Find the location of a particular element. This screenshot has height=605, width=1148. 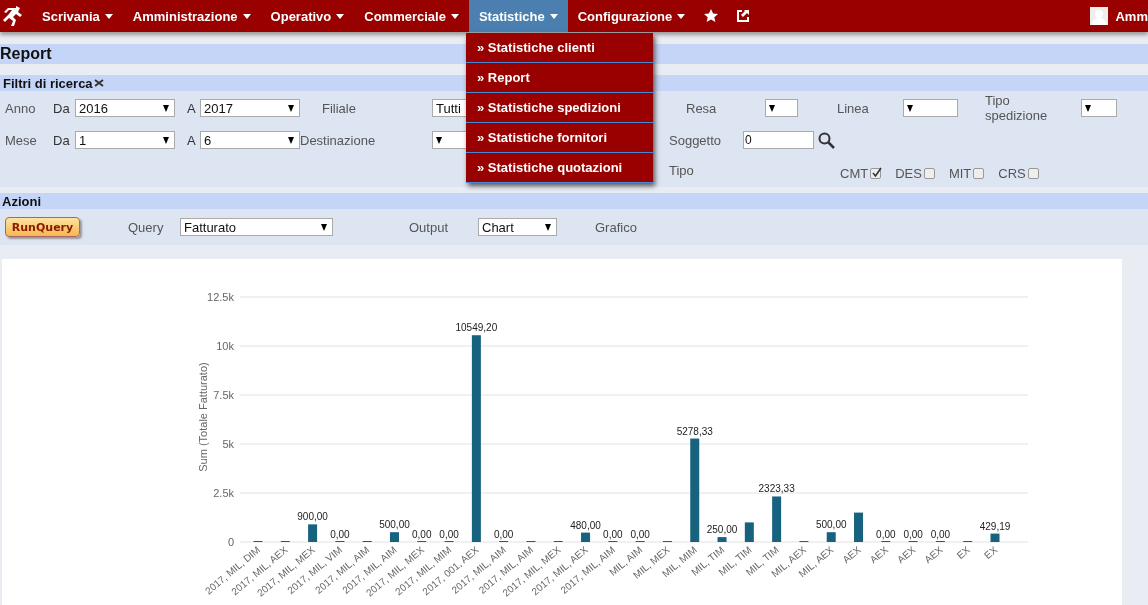

field-label: Destinazione is located at coordinates (338, 140).